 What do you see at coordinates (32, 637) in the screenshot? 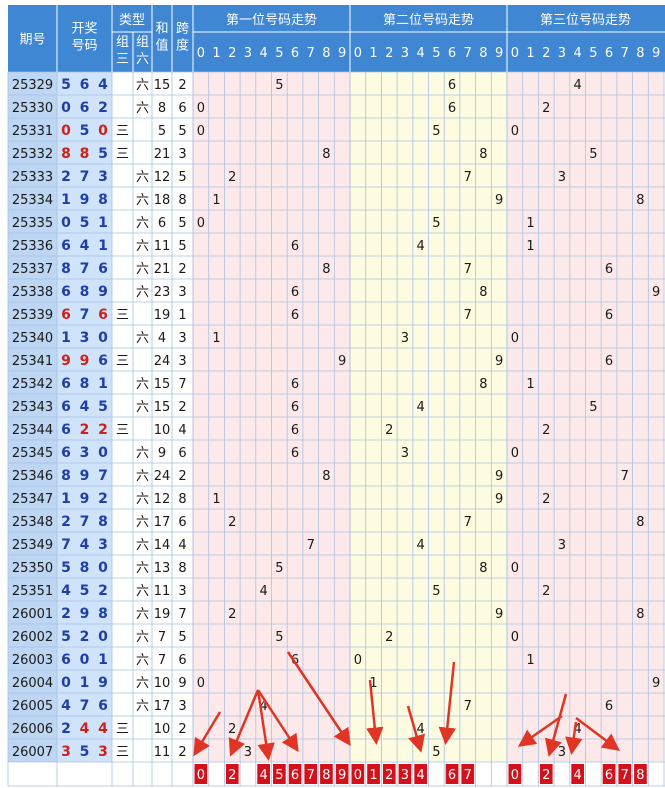
I see `period-cell: 26002` at bounding box center [32, 637].